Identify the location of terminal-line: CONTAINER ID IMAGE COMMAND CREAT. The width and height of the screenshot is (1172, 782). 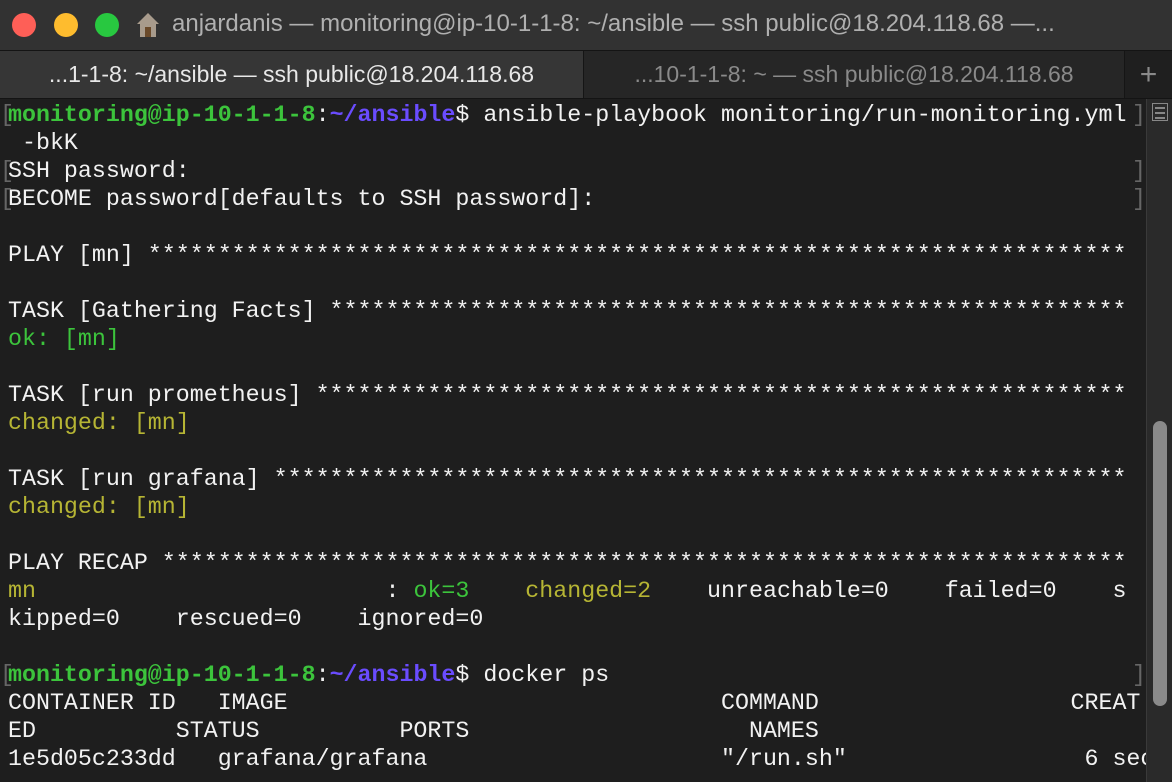
(574, 703).